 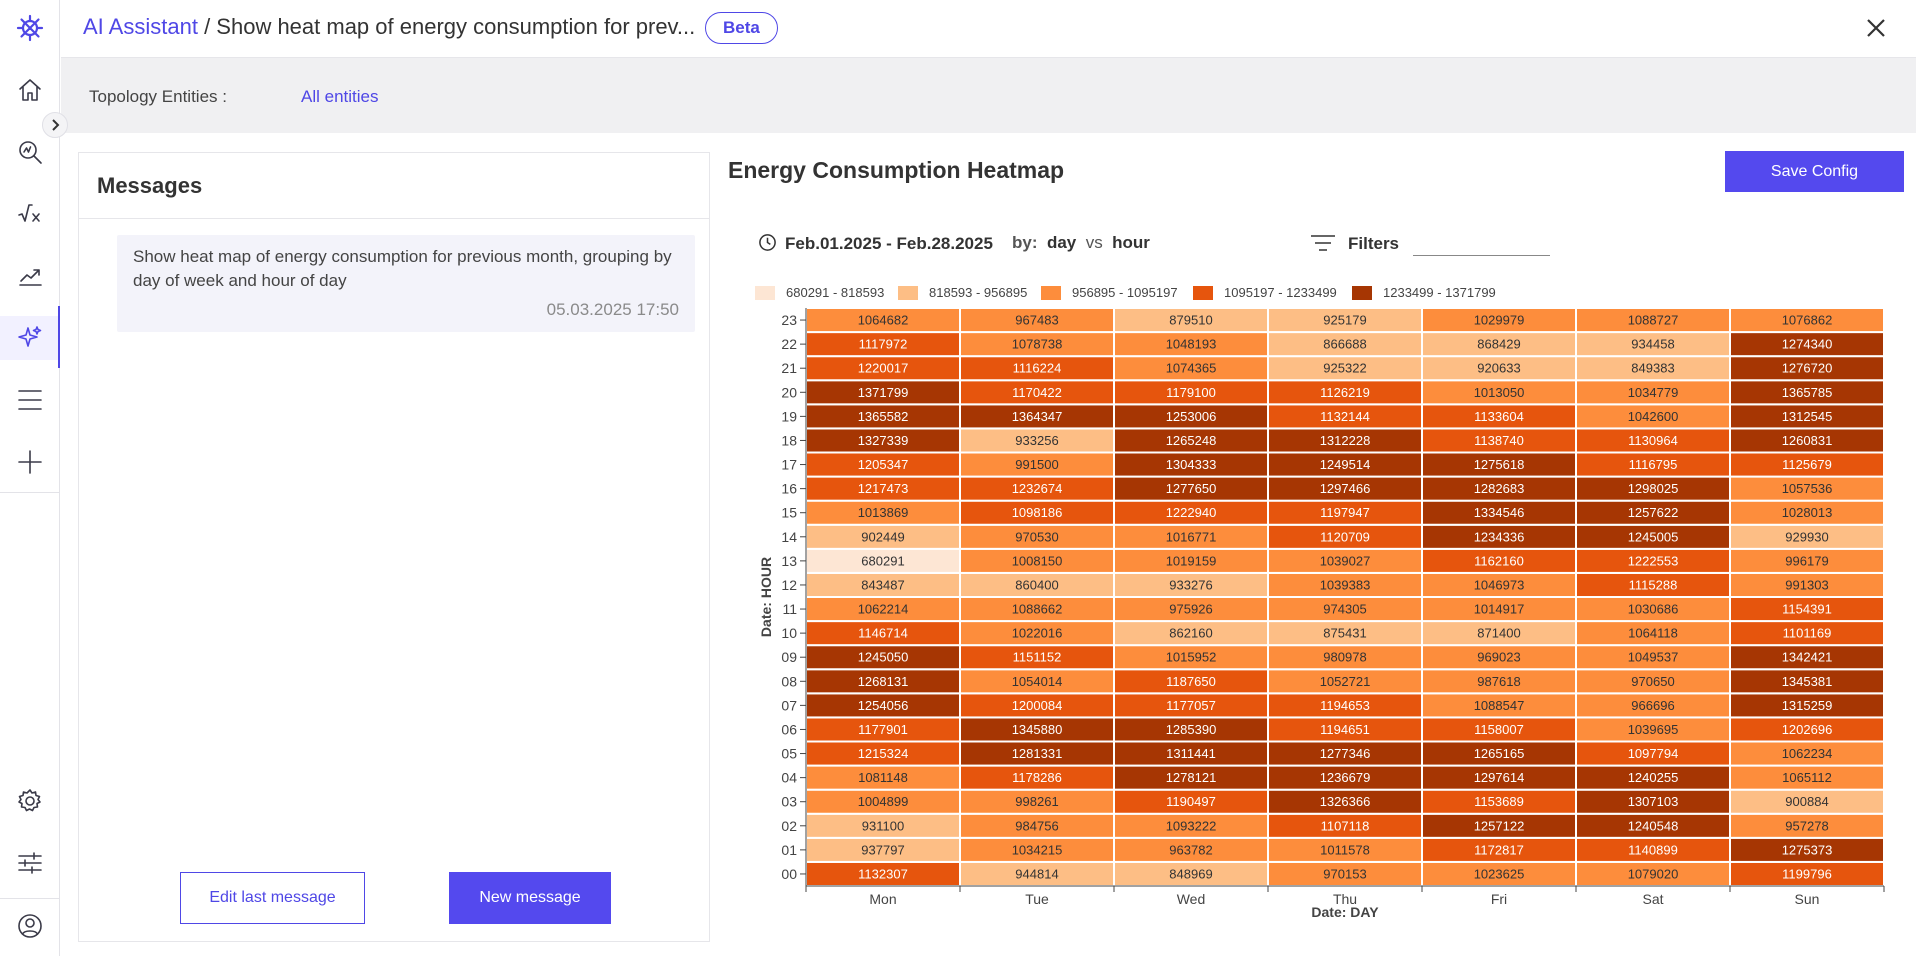 What do you see at coordinates (530, 898) in the screenshot?
I see `new-message-button: New message` at bounding box center [530, 898].